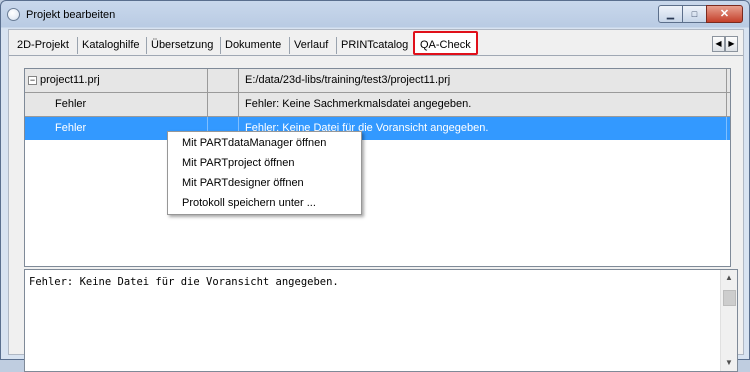 The image size is (750, 372). What do you see at coordinates (13, 14) in the screenshot?
I see `app-icon` at bounding box center [13, 14].